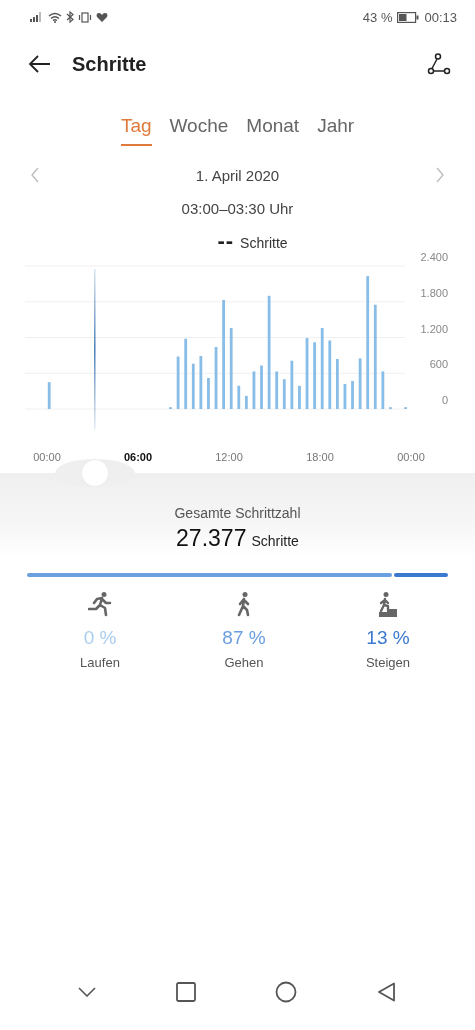  I want to click on date-label: 1. April 2020, so click(237, 175).